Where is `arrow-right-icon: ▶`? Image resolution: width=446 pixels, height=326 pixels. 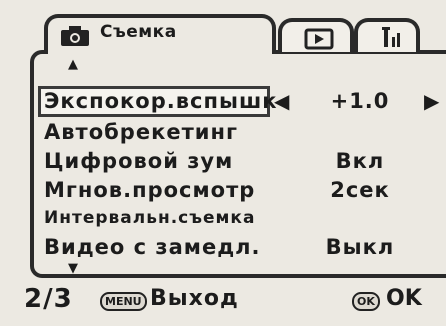 arrow-right-icon: ▶ is located at coordinates (432, 101).